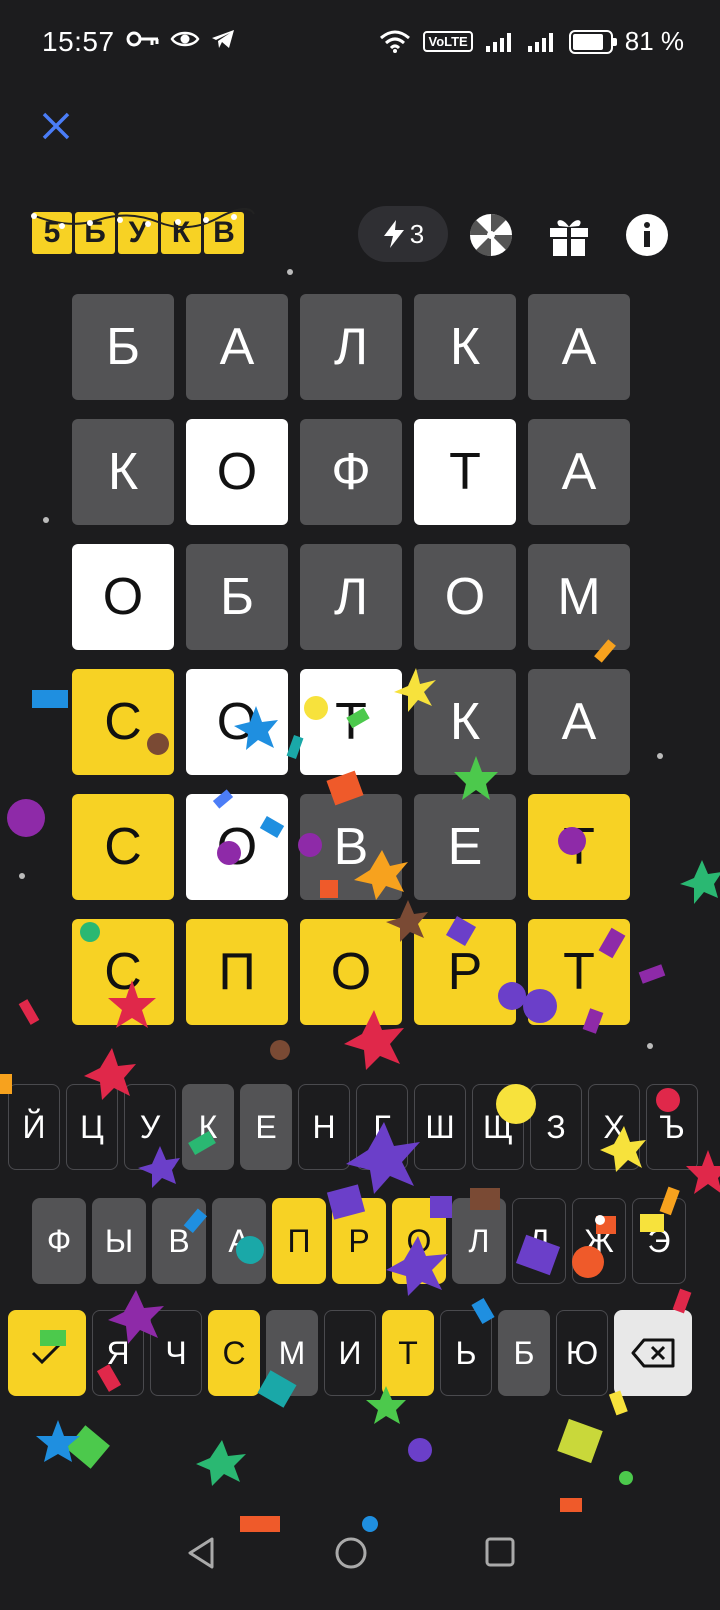 The height and width of the screenshot is (1610, 720). Describe the element at coordinates (150, 1127) in the screenshot. I see `key: У` at that location.